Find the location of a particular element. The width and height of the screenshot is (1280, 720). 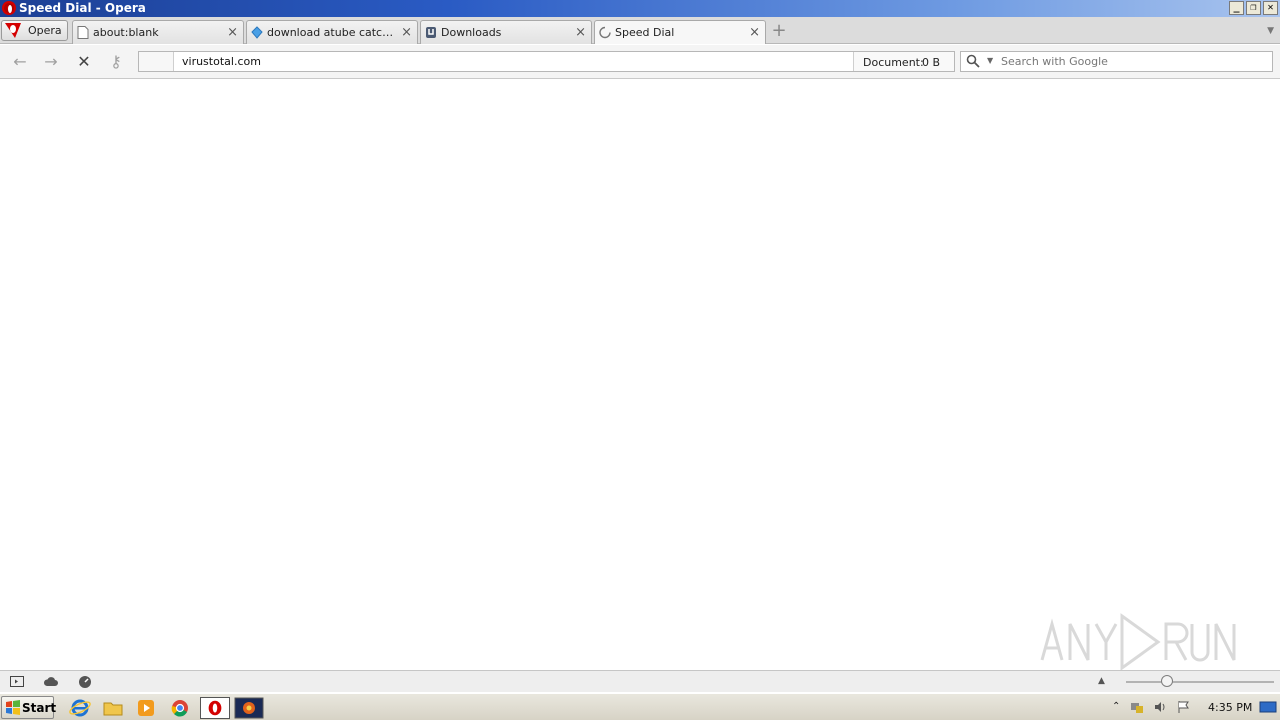

anyrun-watermark-logo is located at coordinates (1138, 642).